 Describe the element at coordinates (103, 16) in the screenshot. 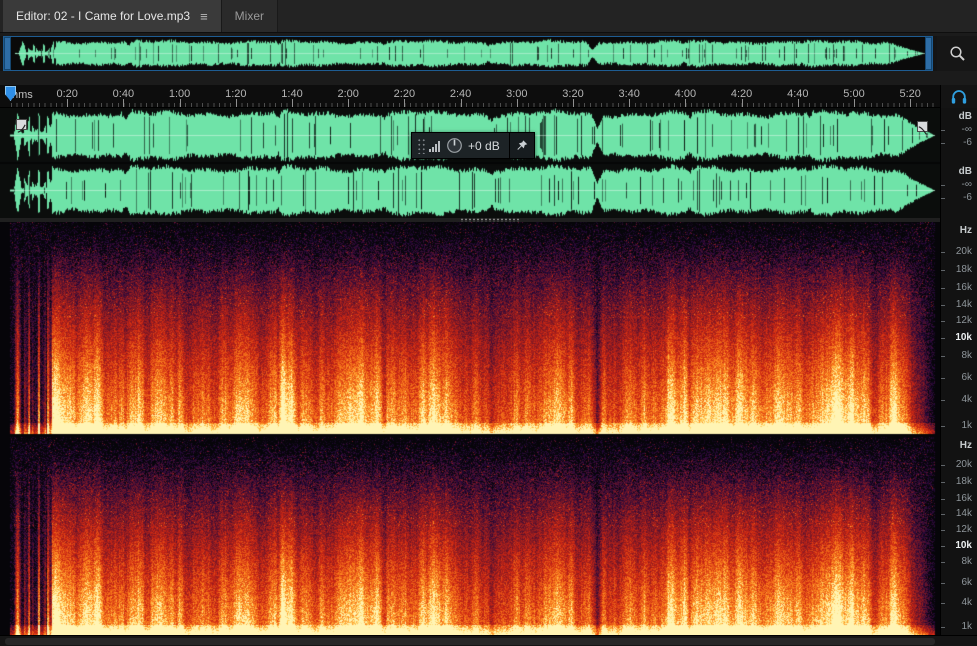

I see `tab-editor-label: Editor: 02 - I Came for Love.mp3` at that location.